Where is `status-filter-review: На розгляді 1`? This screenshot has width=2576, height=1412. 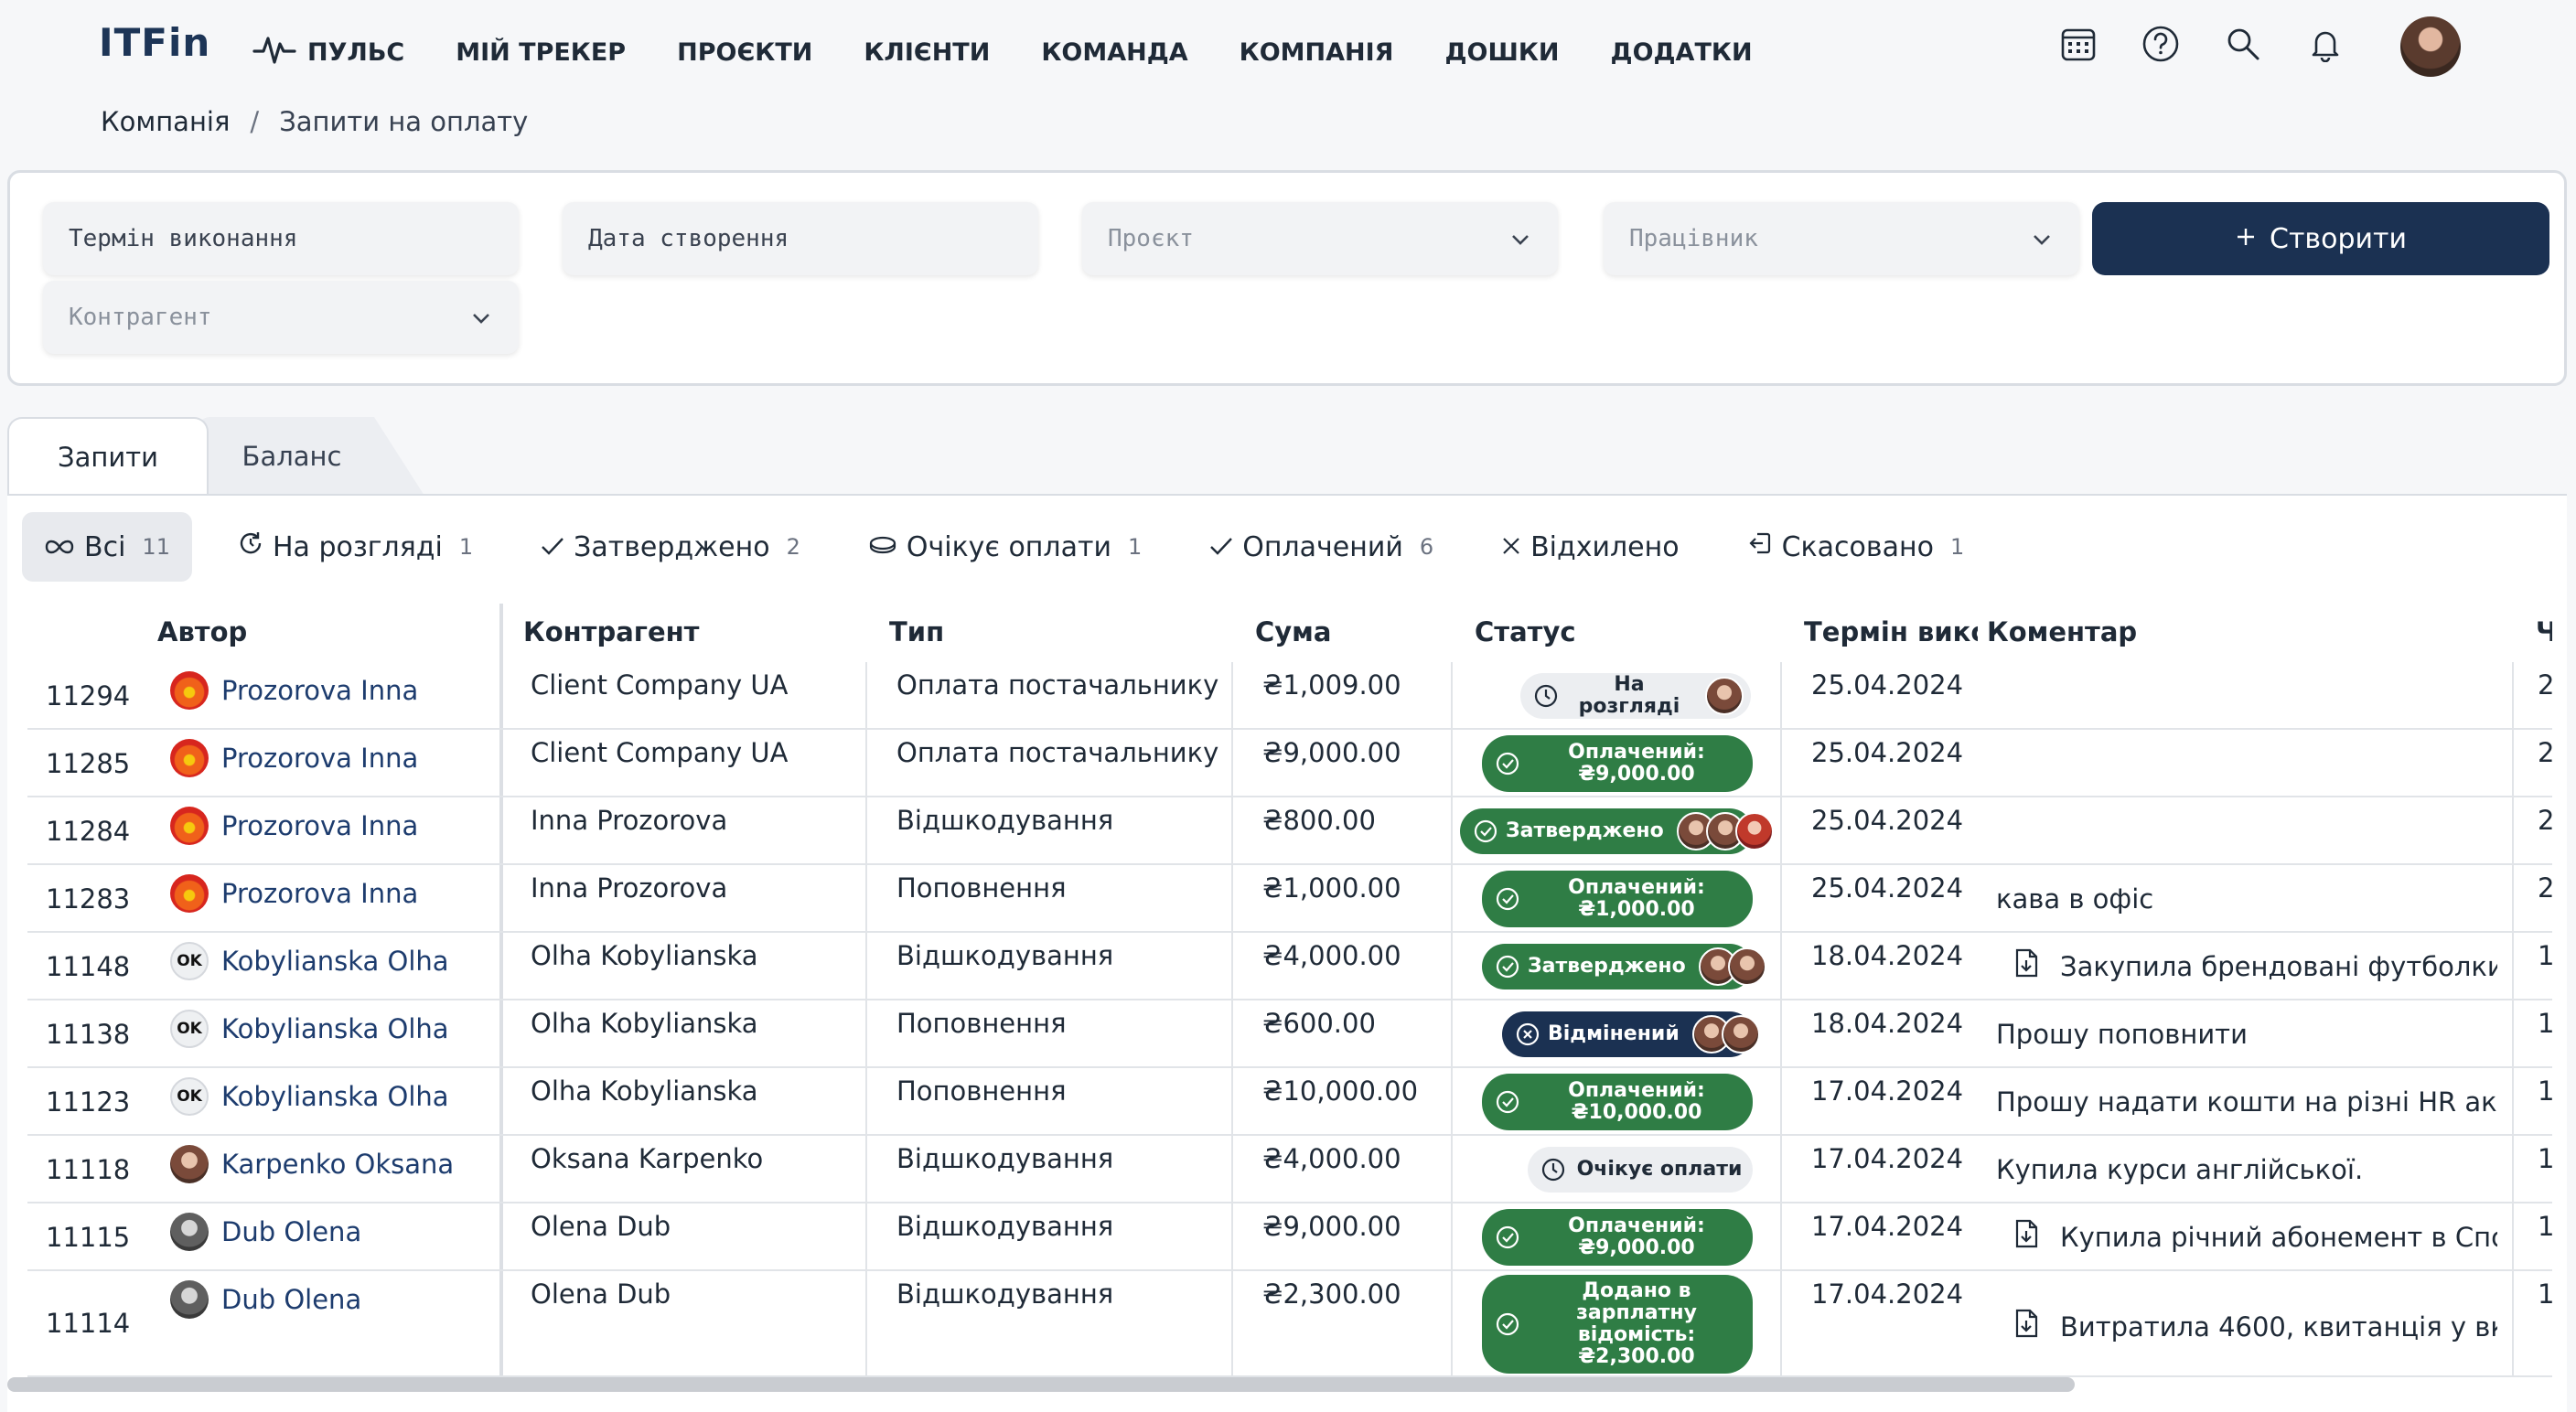 status-filter-review: На розгляді 1 is located at coordinates (355, 547).